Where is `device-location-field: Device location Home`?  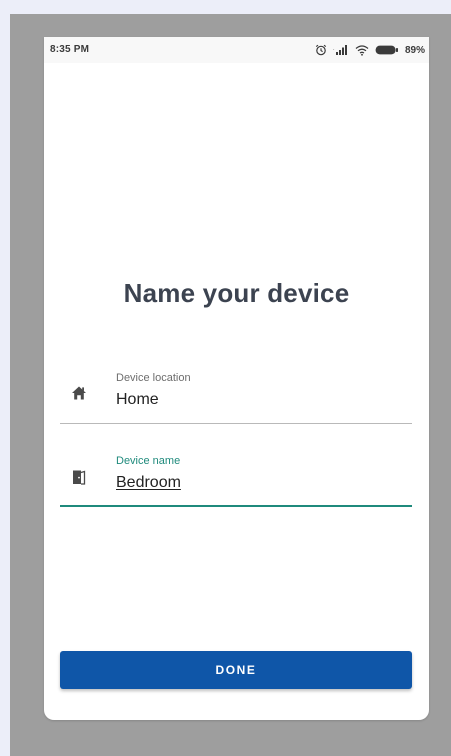 device-location-field: Device location Home is located at coordinates (236, 393).